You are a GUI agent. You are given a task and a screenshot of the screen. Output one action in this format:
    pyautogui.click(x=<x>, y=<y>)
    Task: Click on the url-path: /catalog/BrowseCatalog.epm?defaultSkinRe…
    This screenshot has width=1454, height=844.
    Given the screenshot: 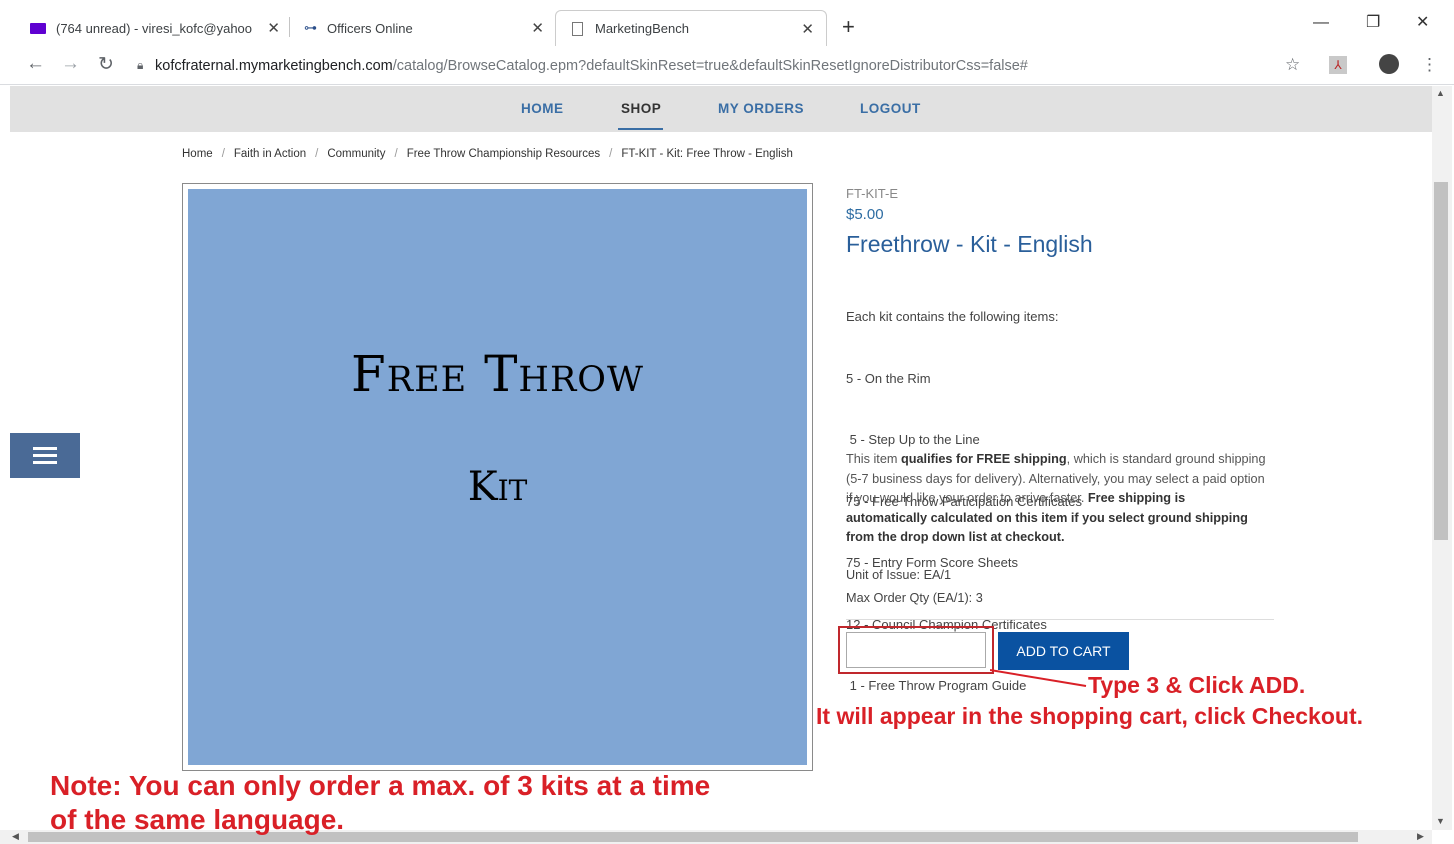 What is the action you would take?
    pyautogui.click(x=710, y=65)
    